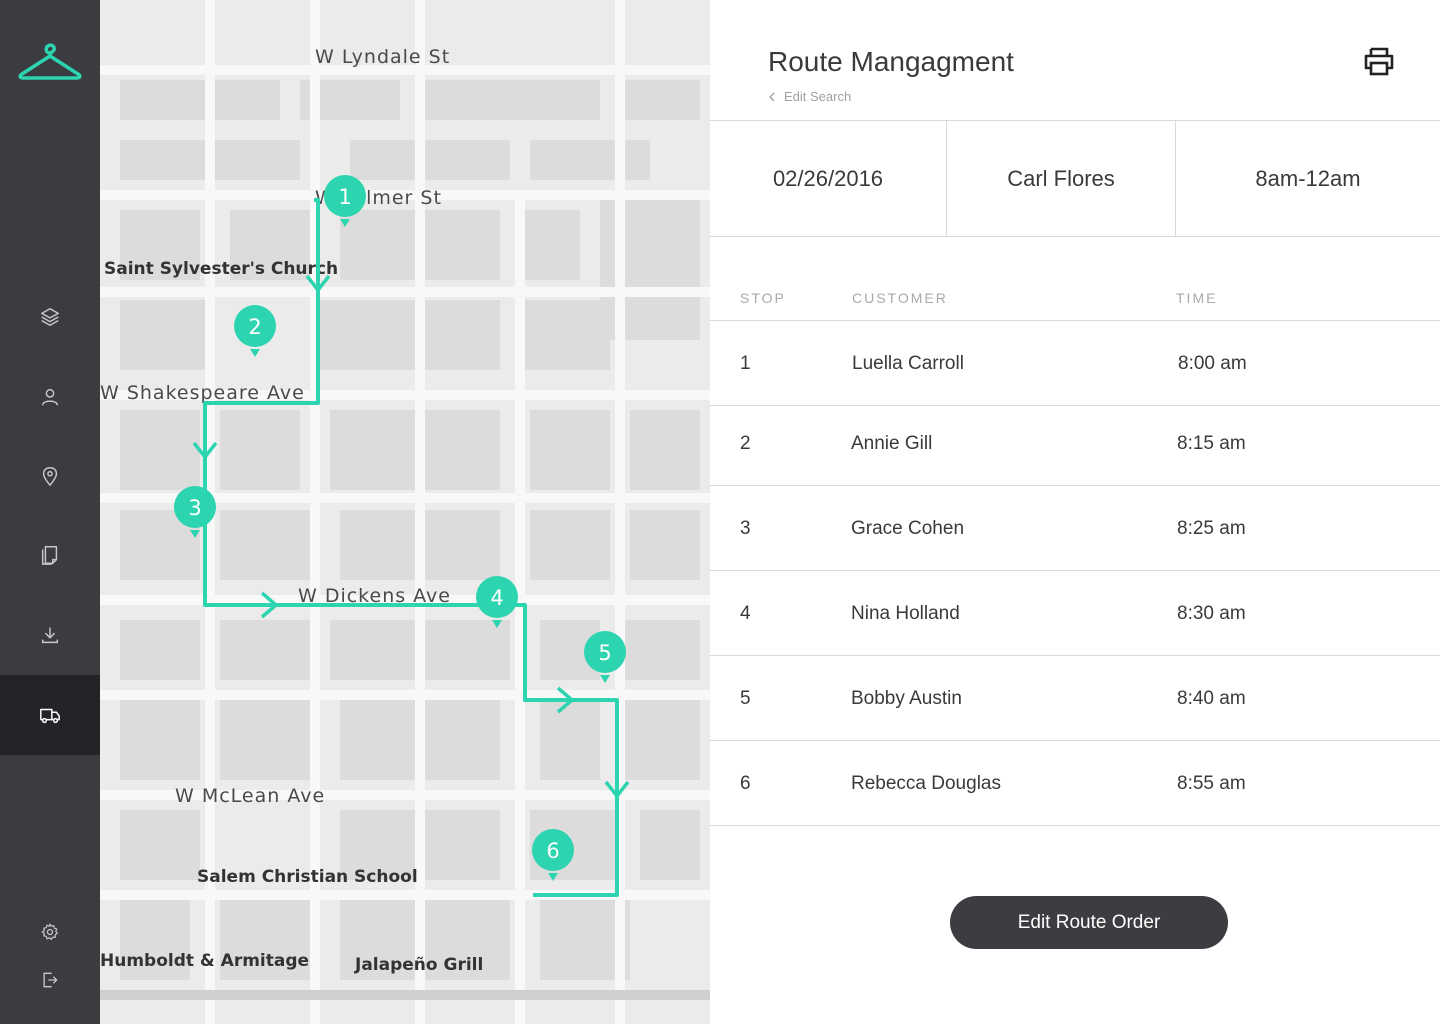 The image size is (1440, 1024). Describe the element at coordinates (254, 327) in the screenshot. I see `svg-text: 2` at that location.